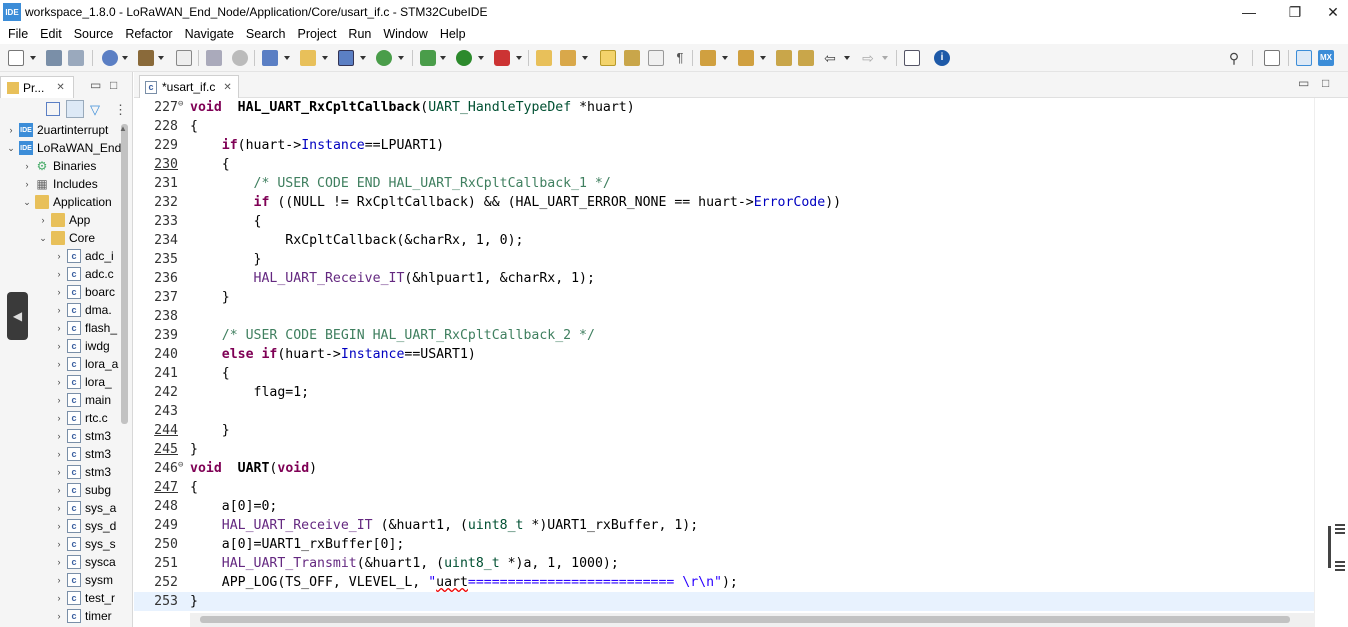 The height and width of the screenshot is (627, 1348). Describe the element at coordinates (95, 110) in the screenshot. I see `filter-icon: ▽` at that location.